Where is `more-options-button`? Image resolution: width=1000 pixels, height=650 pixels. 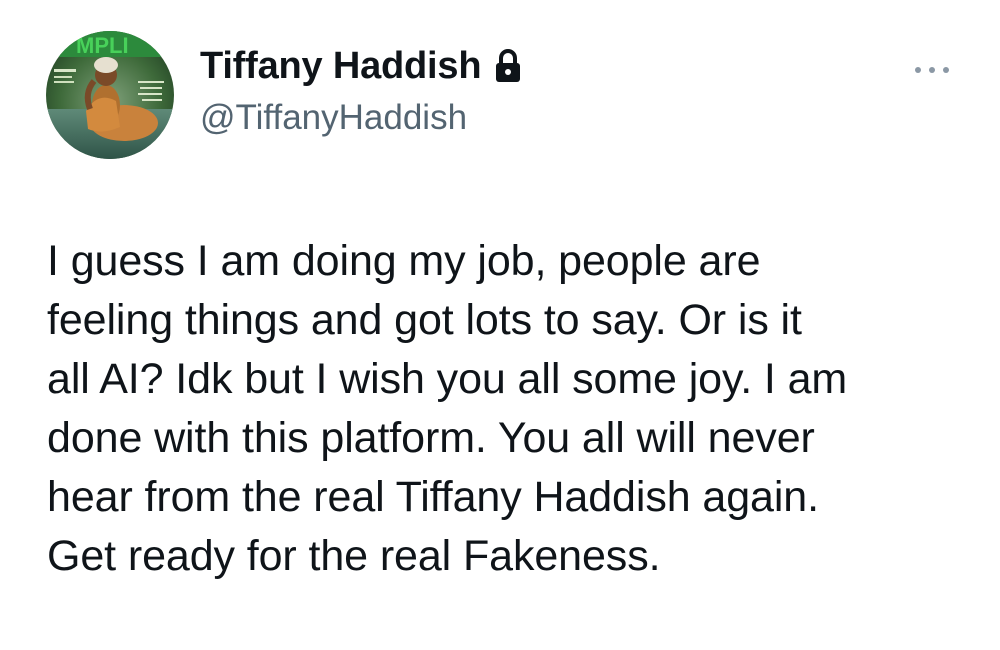 more-options-button is located at coordinates (932, 70).